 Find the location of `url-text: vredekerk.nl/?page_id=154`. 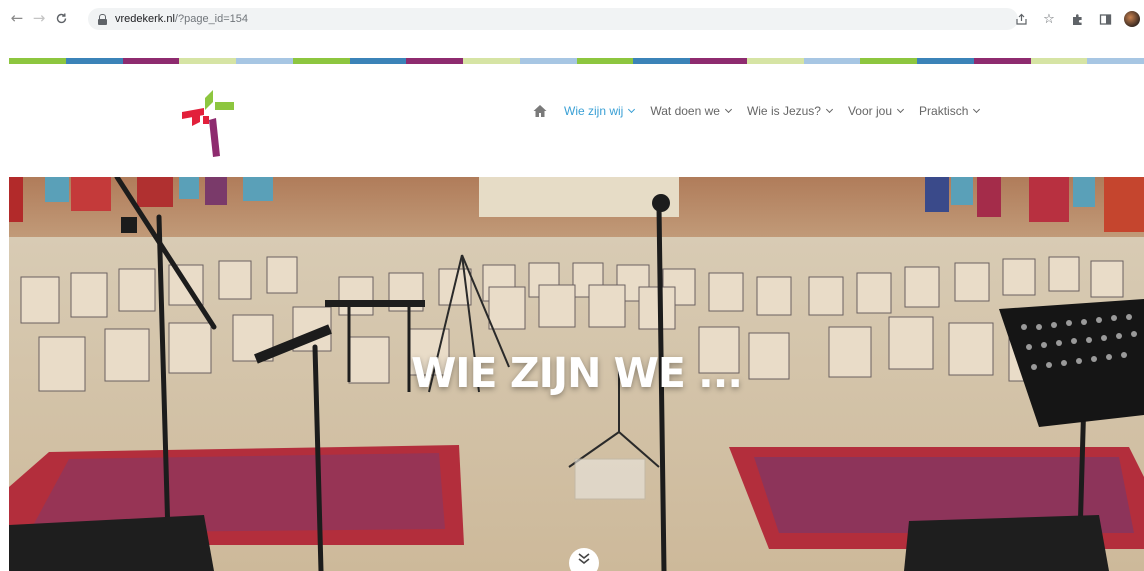

url-text: vredekerk.nl/?page_id=154 is located at coordinates (182, 19).